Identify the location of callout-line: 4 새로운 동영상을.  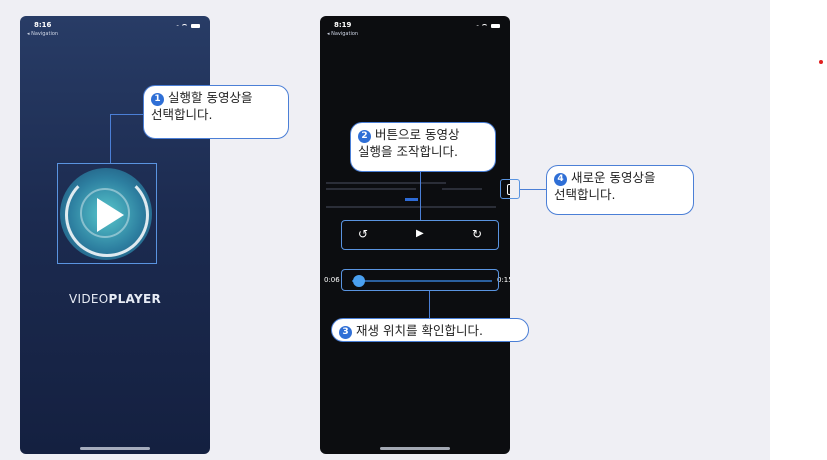
(623, 177).